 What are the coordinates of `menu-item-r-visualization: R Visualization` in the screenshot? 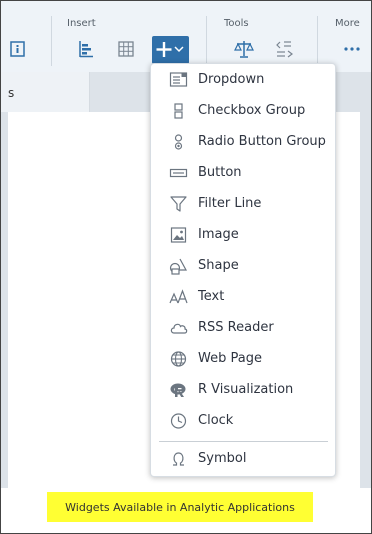 It's located at (243, 389).